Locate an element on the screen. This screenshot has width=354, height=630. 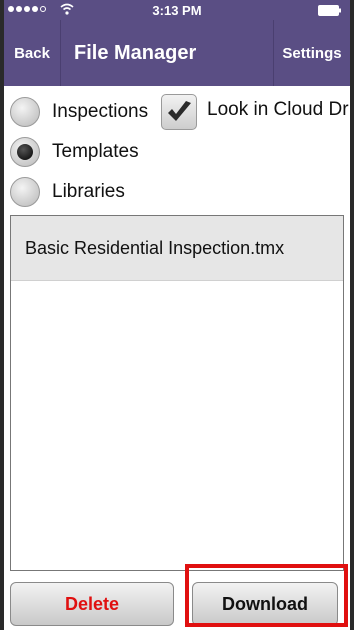
radio-selected-dot is located at coordinates (25, 152).